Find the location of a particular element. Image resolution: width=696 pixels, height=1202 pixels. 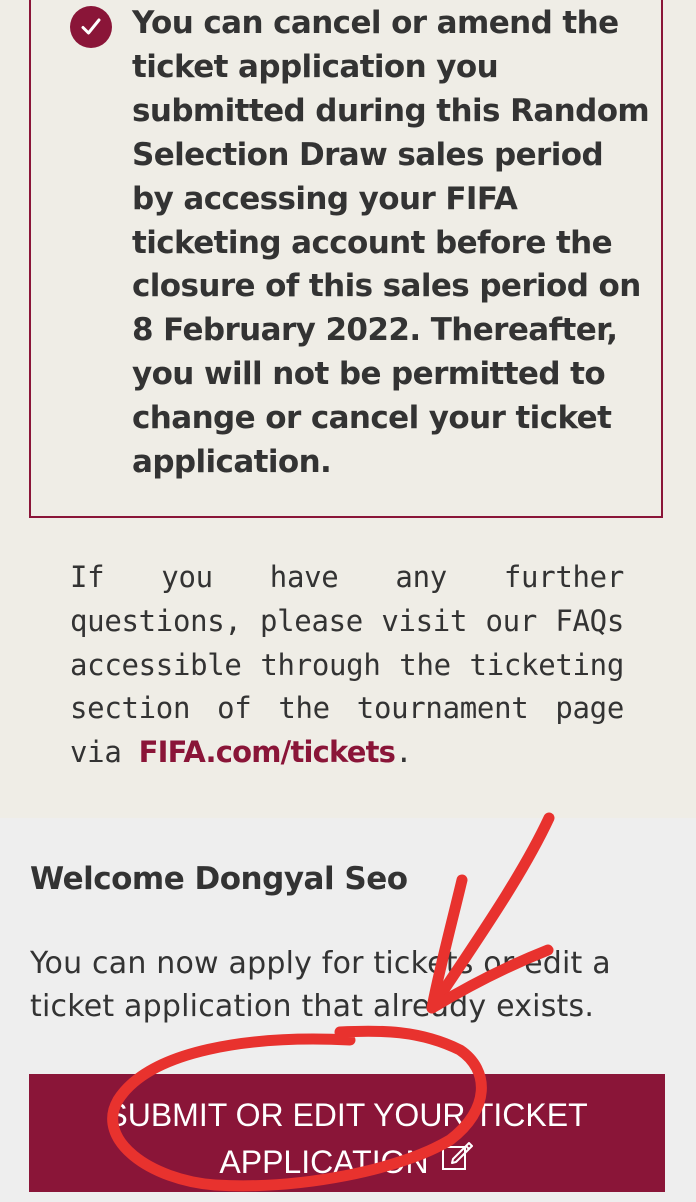

submit-ticket-application-button: SUBMIT OR EDIT YOUR TICKET APPLICATION is located at coordinates (347, 1133).